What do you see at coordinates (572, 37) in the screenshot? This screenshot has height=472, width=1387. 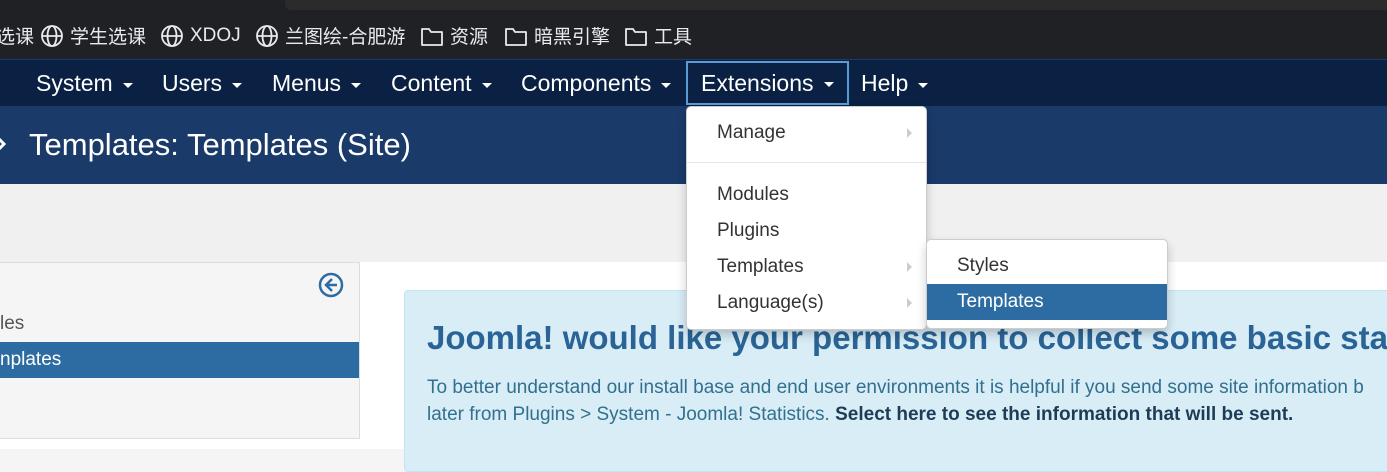 I see `bookmark-label: 暗黑引擎` at bounding box center [572, 37].